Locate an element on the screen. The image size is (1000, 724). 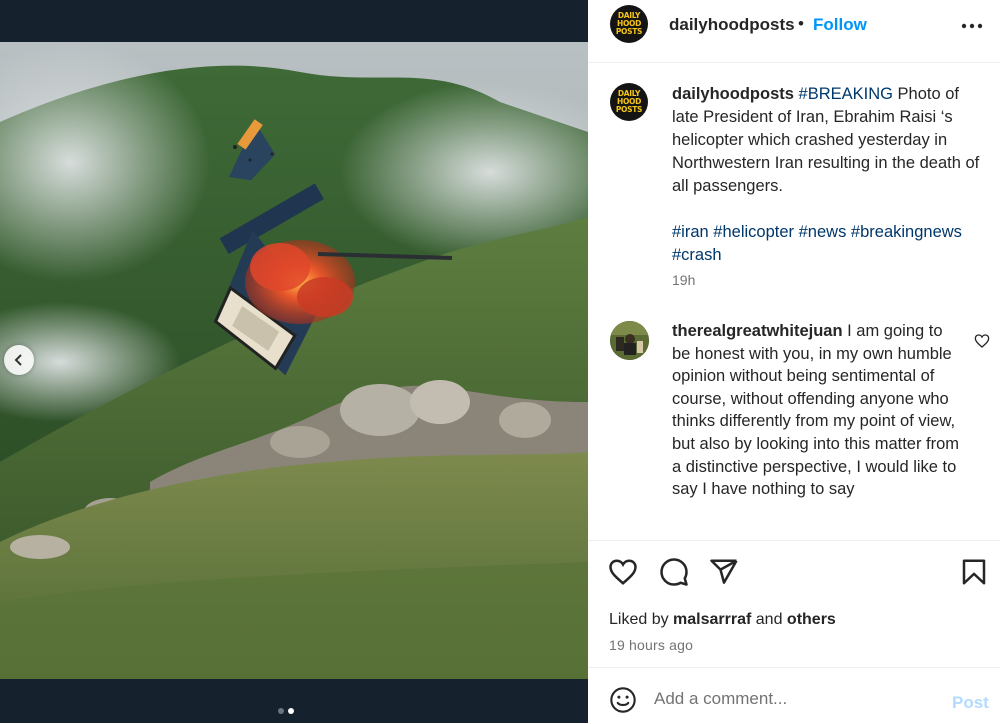
likes-middle: and is located at coordinates (769, 619).